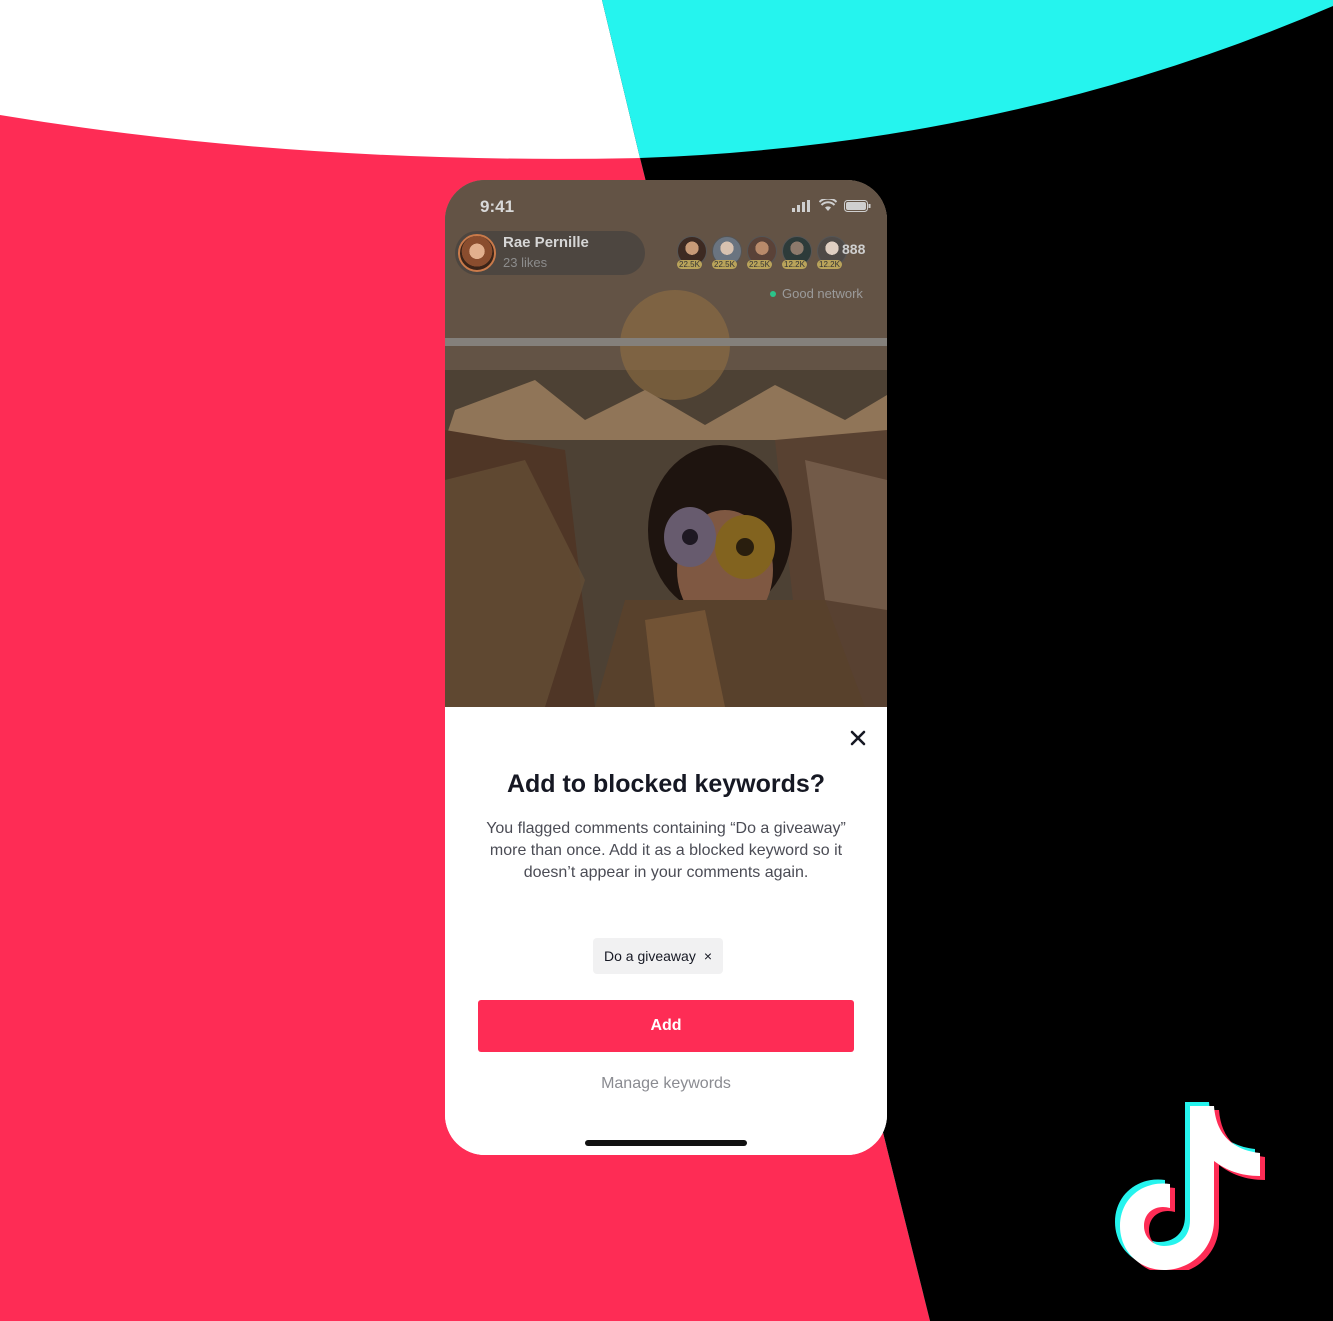 The width and height of the screenshot is (1333, 1321). I want to click on top-viewers: 22.5K 22.5K 22.5K 12.2K 12.2K, so click(762, 252).